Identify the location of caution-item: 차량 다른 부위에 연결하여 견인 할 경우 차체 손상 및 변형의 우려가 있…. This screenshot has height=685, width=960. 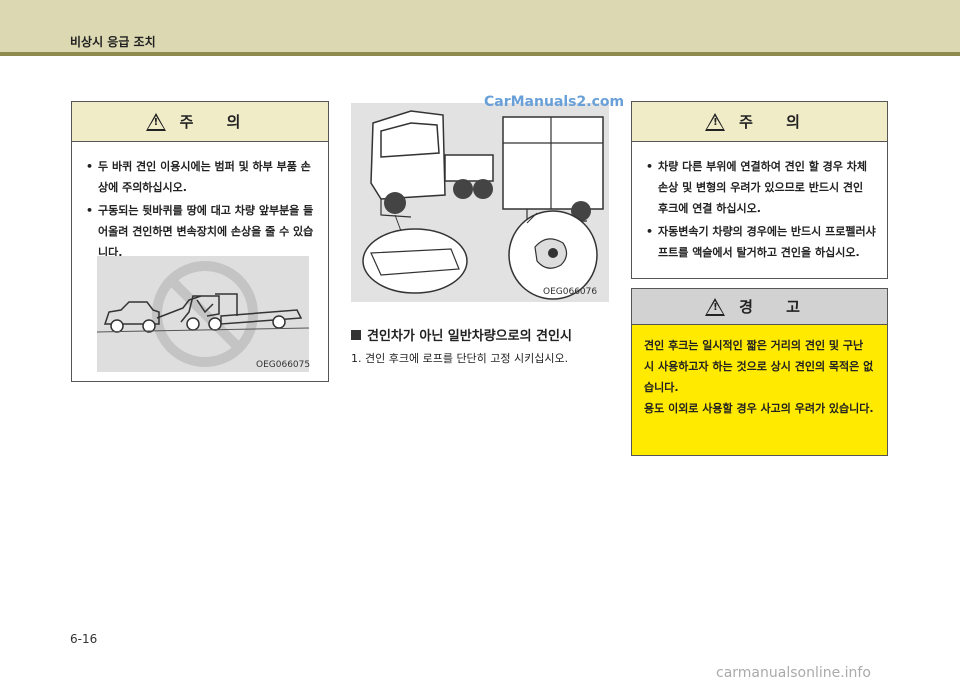
(761, 187).